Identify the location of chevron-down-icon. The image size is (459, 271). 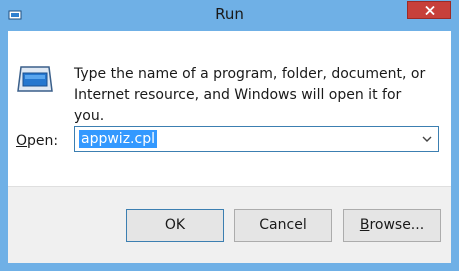
(427, 139).